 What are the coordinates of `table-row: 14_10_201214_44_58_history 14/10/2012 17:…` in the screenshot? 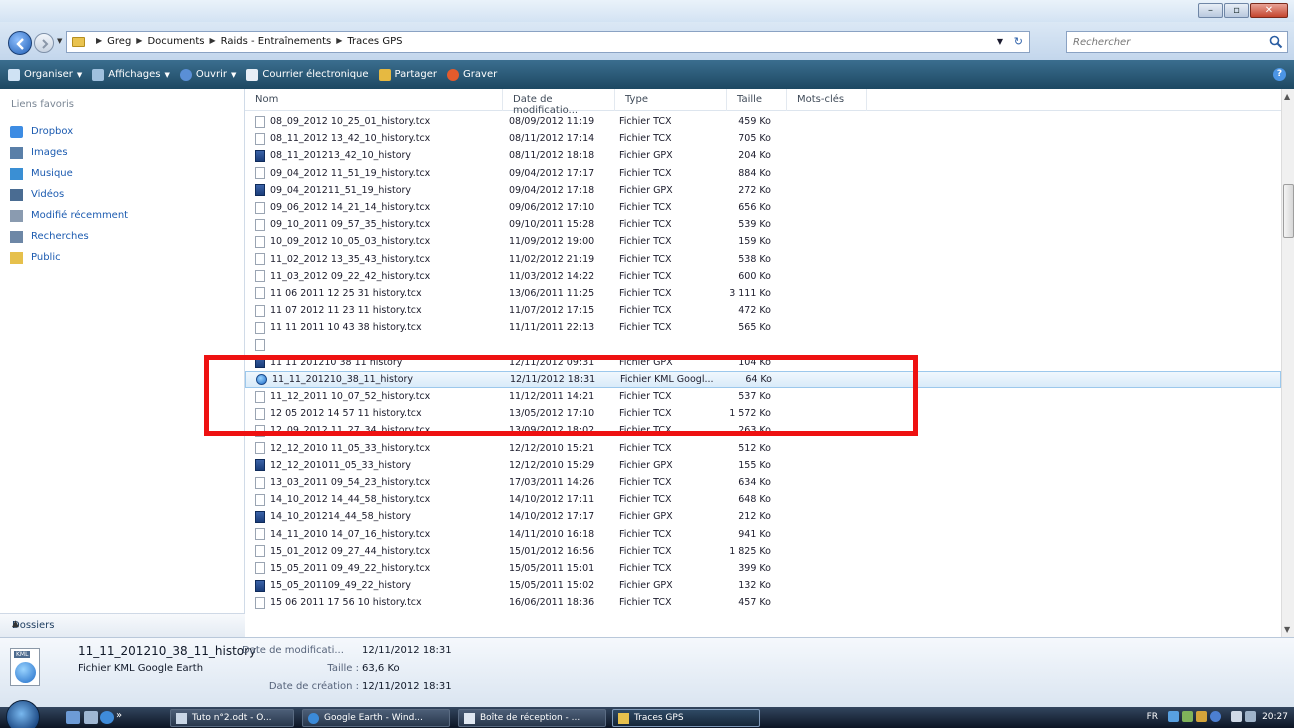 It's located at (763, 516).